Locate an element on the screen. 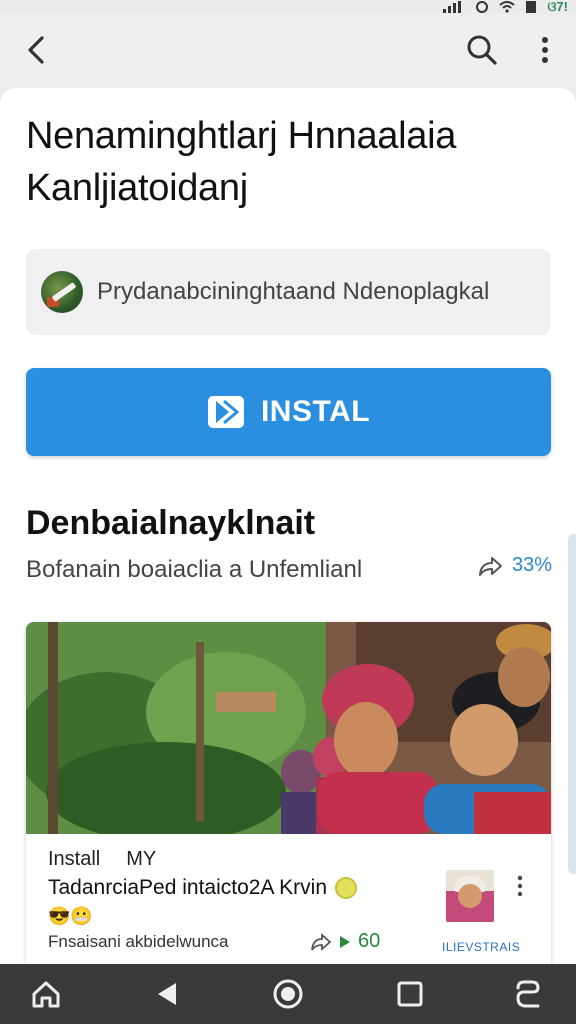  play-arrow-icon is located at coordinates (345, 941).